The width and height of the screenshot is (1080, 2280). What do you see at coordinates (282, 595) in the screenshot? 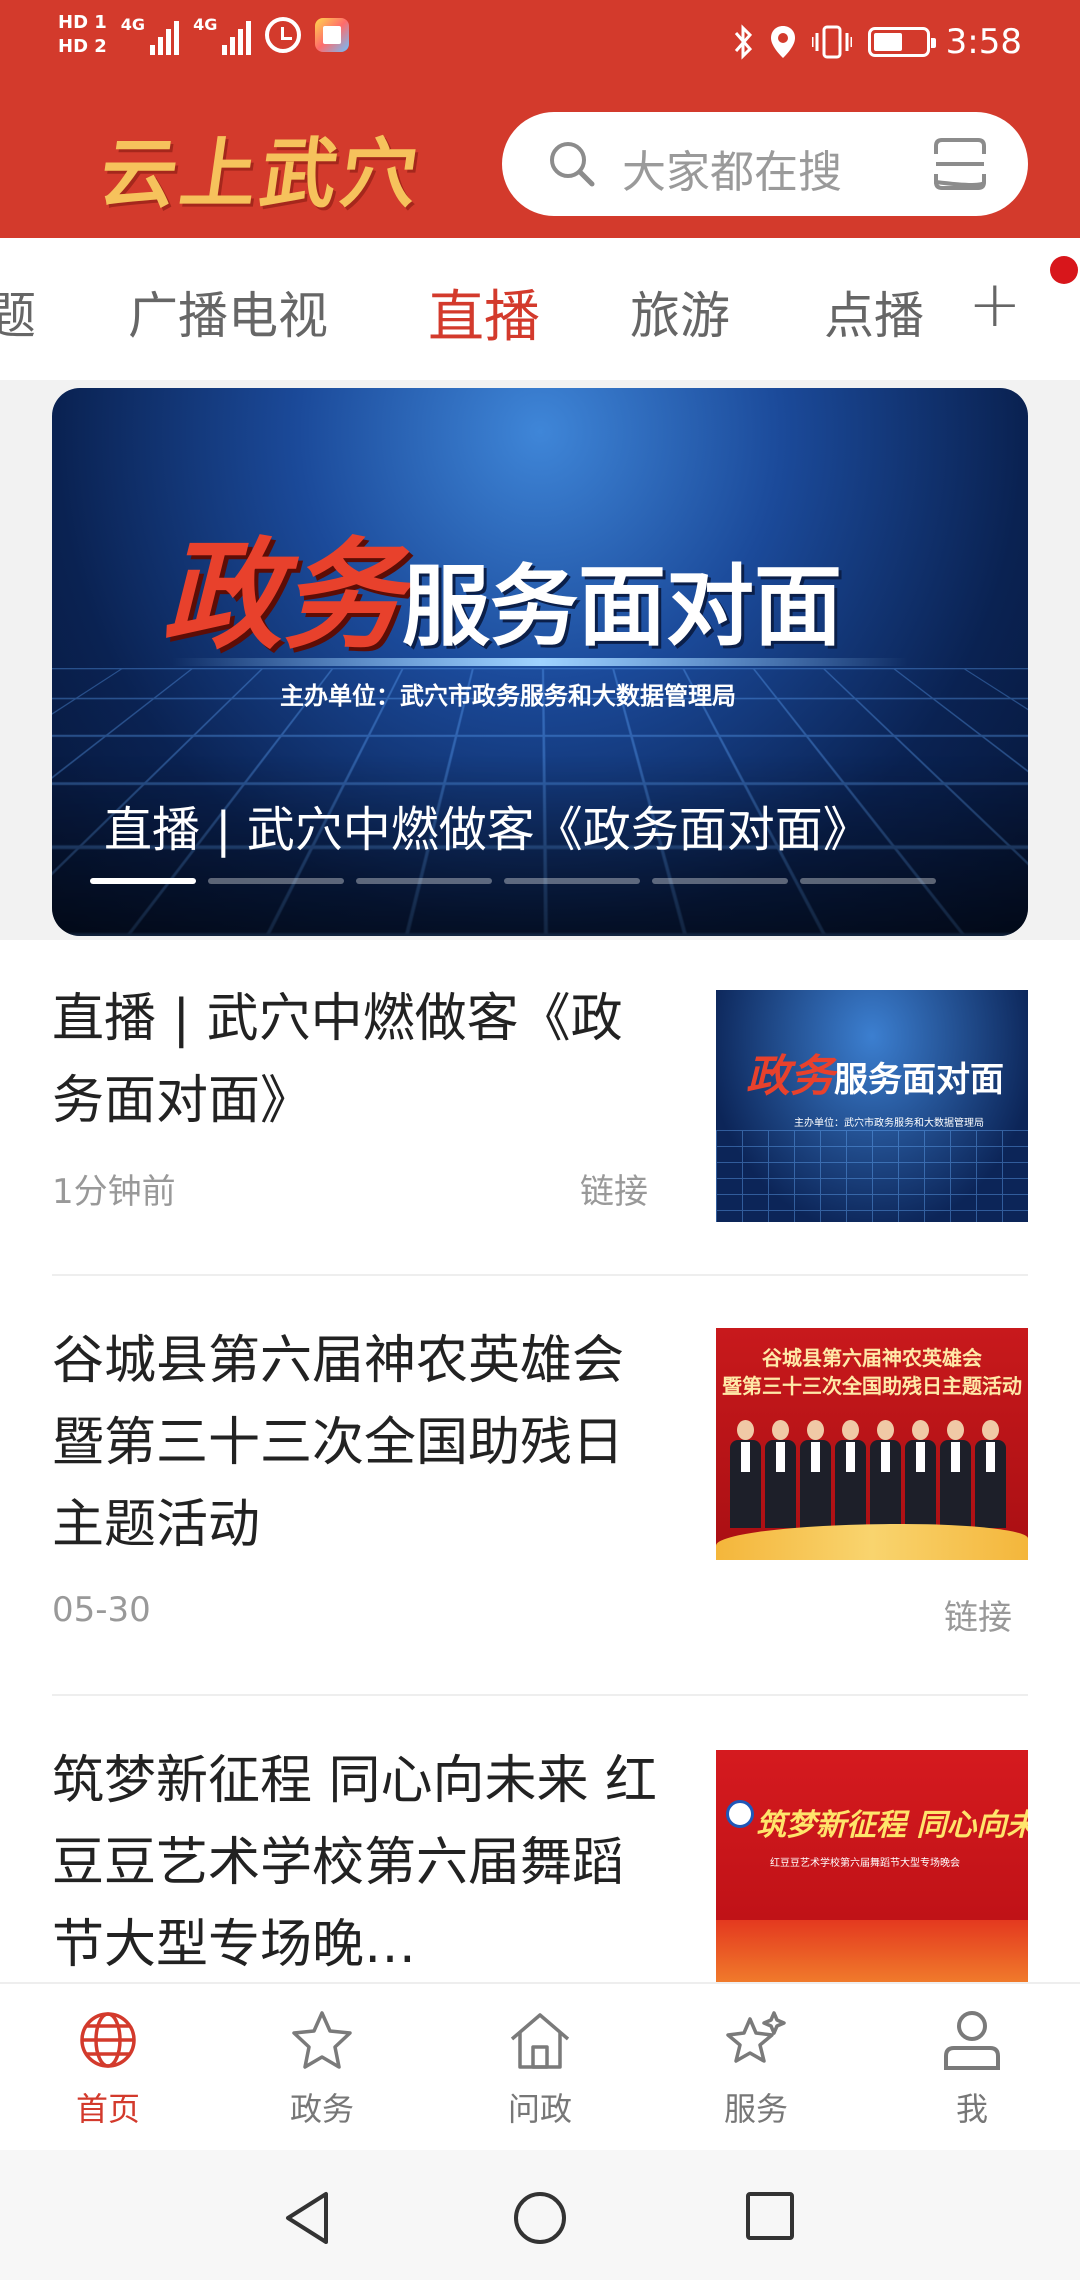
I see `banner-title-red: 政务` at bounding box center [282, 595].